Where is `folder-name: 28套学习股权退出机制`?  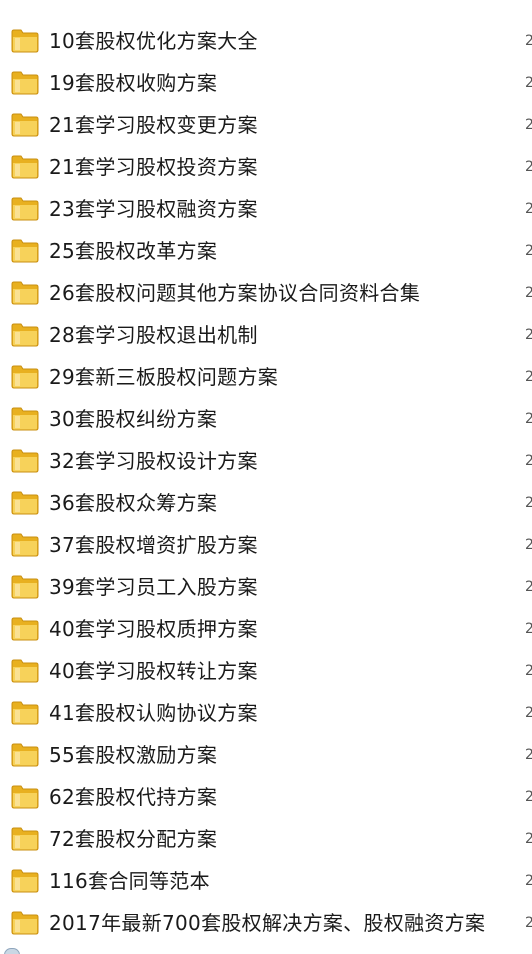
folder-name: 28套学习股权退出机制 is located at coordinates (153, 335).